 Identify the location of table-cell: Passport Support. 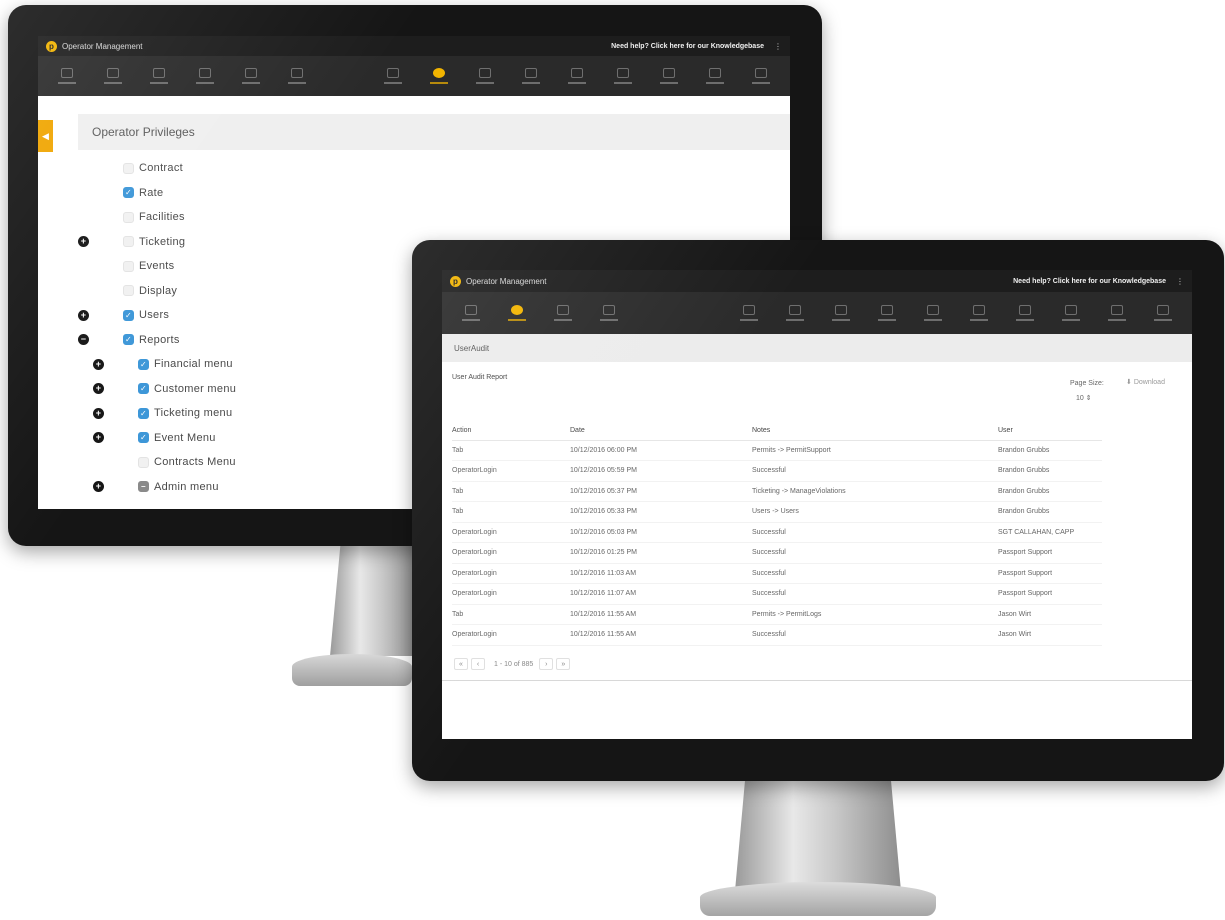
(1050, 573).